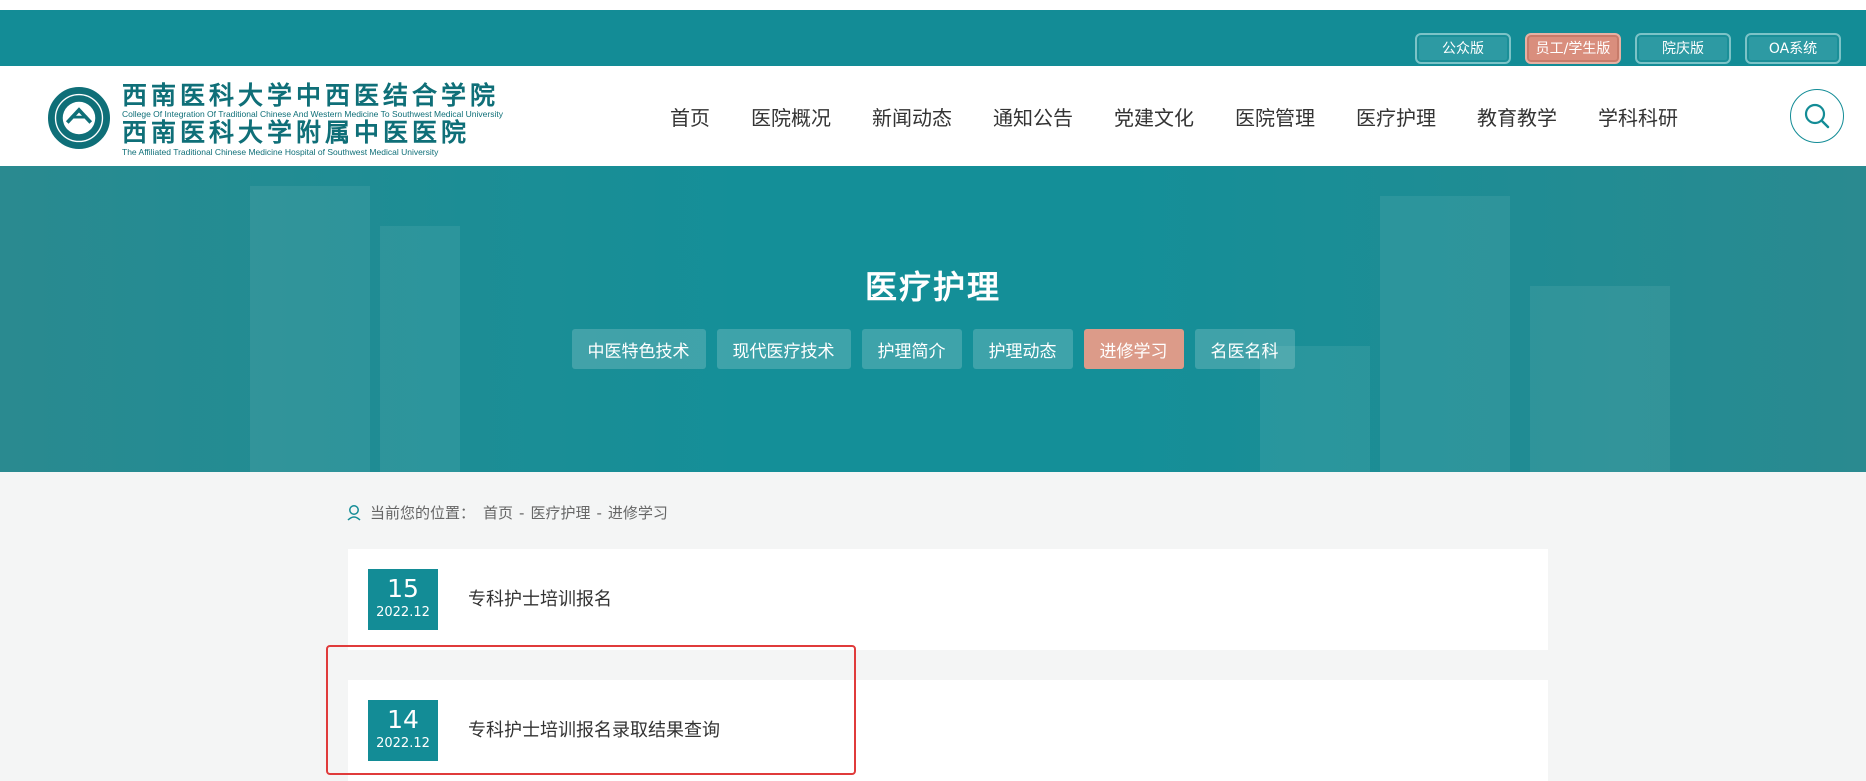 This screenshot has width=1866, height=781. I want to click on subnav-nursing-news: 护理动态, so click(1022, 349).